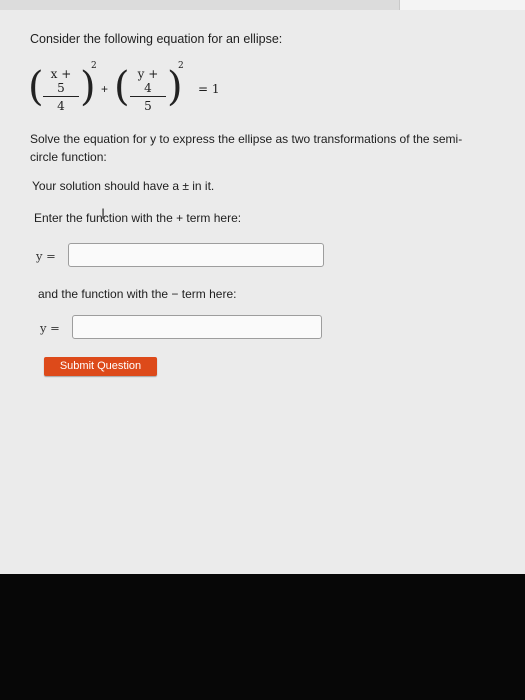 The image size is (525, 700). I want to click on plus-term-input, so click(196, 255).